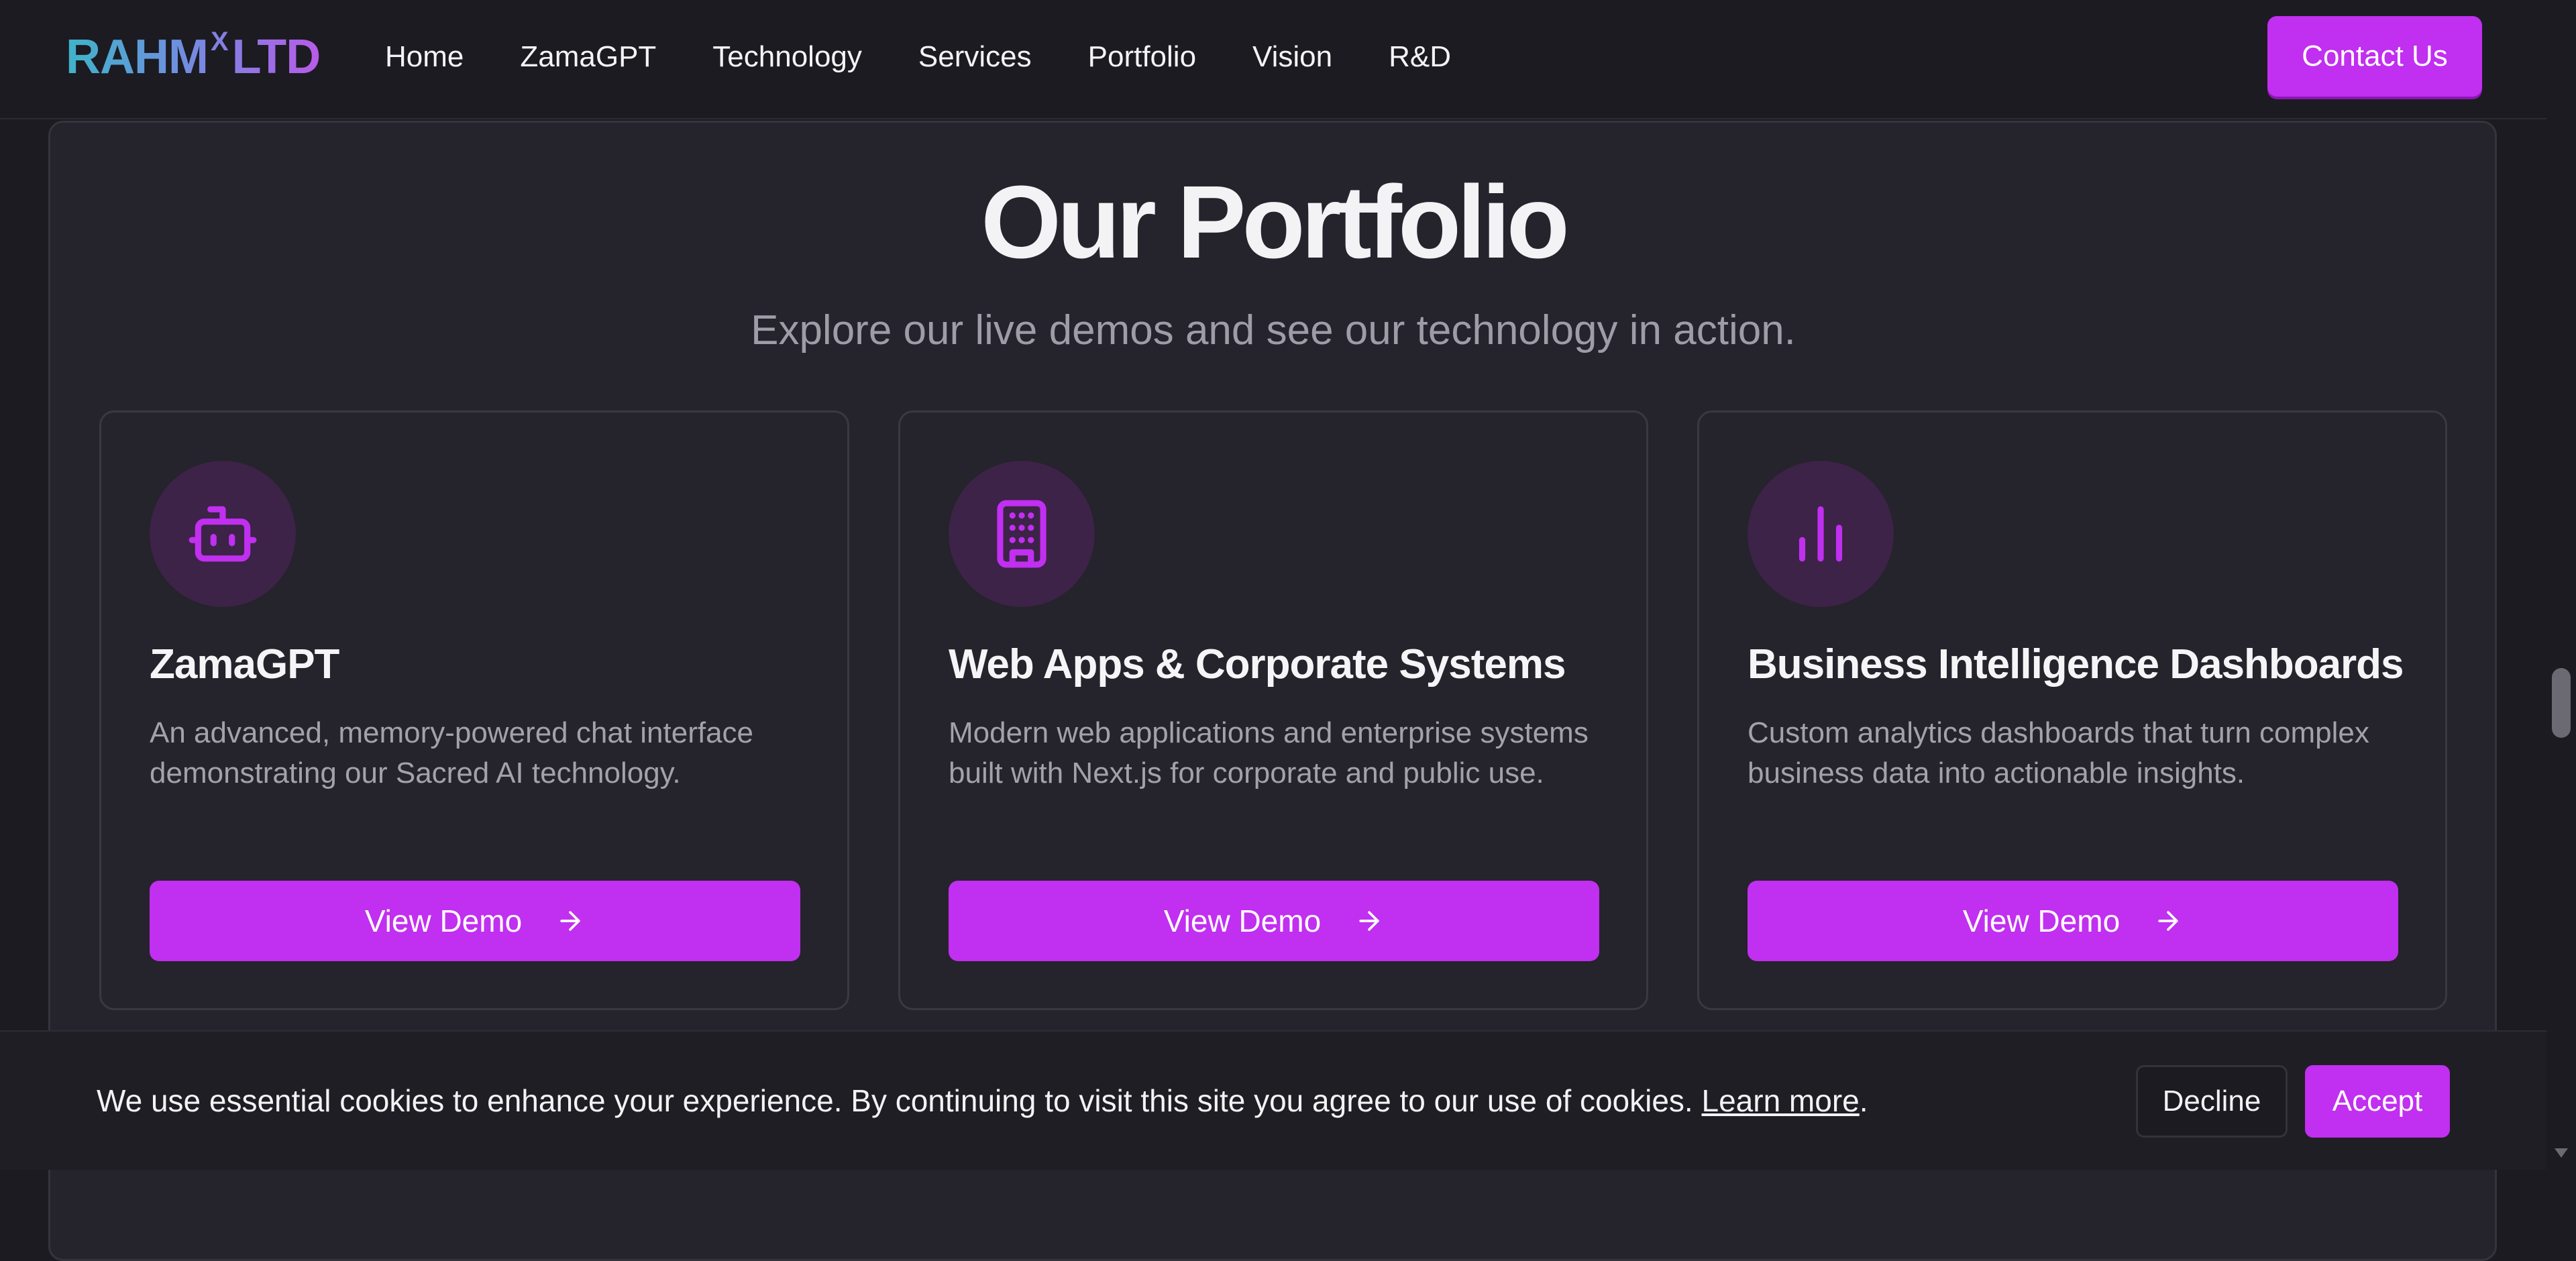  Describe the element at coordinates (223, 534) in the screenshot. I see `robot-icon` at that location.